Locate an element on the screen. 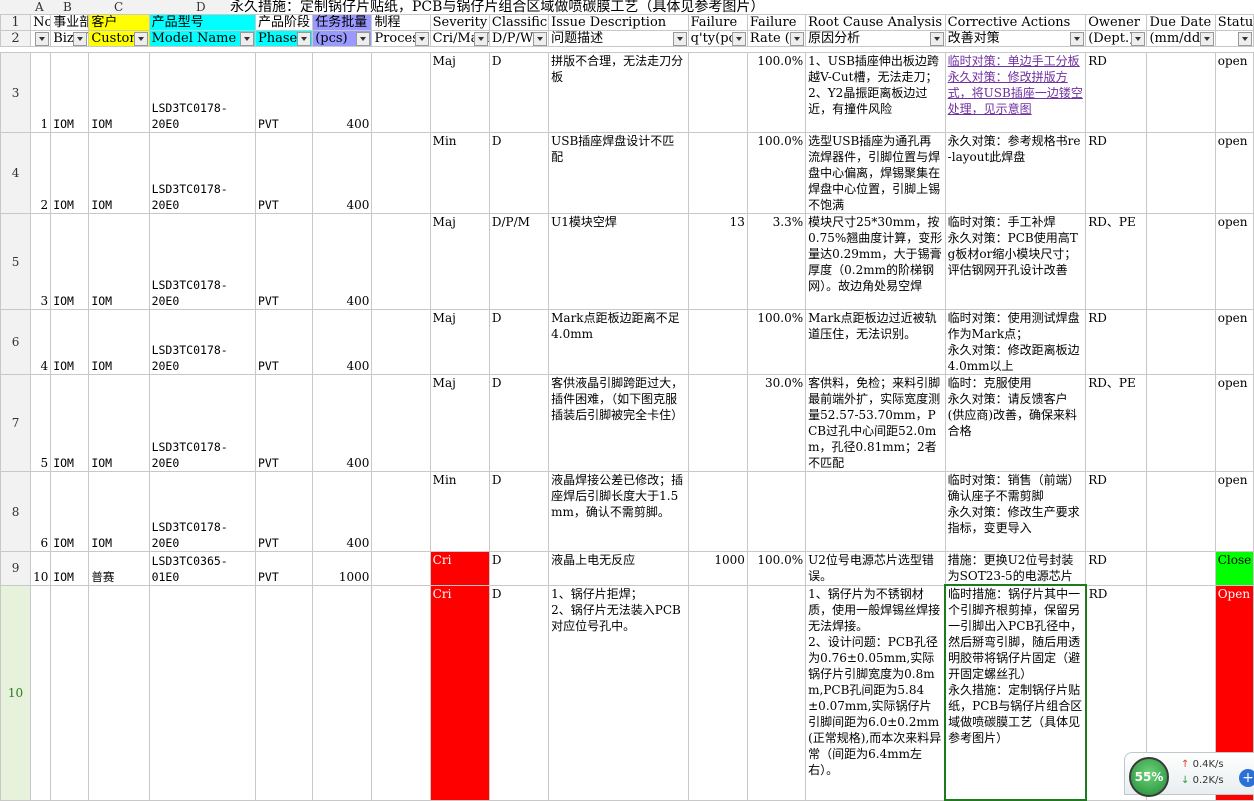 Image resolution: width=1254 pixels, height=801 pixels. cell-issue: U1模块空焊 is located at coordinates (618, 261).